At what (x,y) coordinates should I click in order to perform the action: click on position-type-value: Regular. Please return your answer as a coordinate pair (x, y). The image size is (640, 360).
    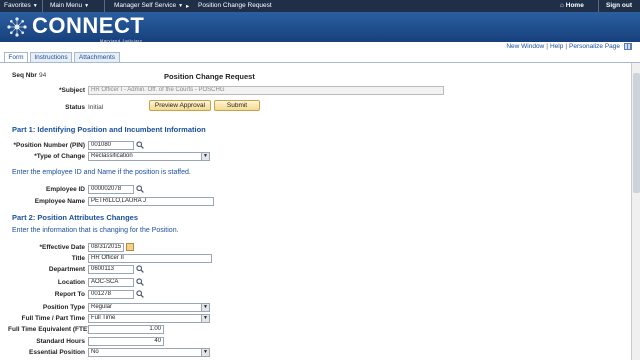
    Looking at the image, I should click on (102, 307).